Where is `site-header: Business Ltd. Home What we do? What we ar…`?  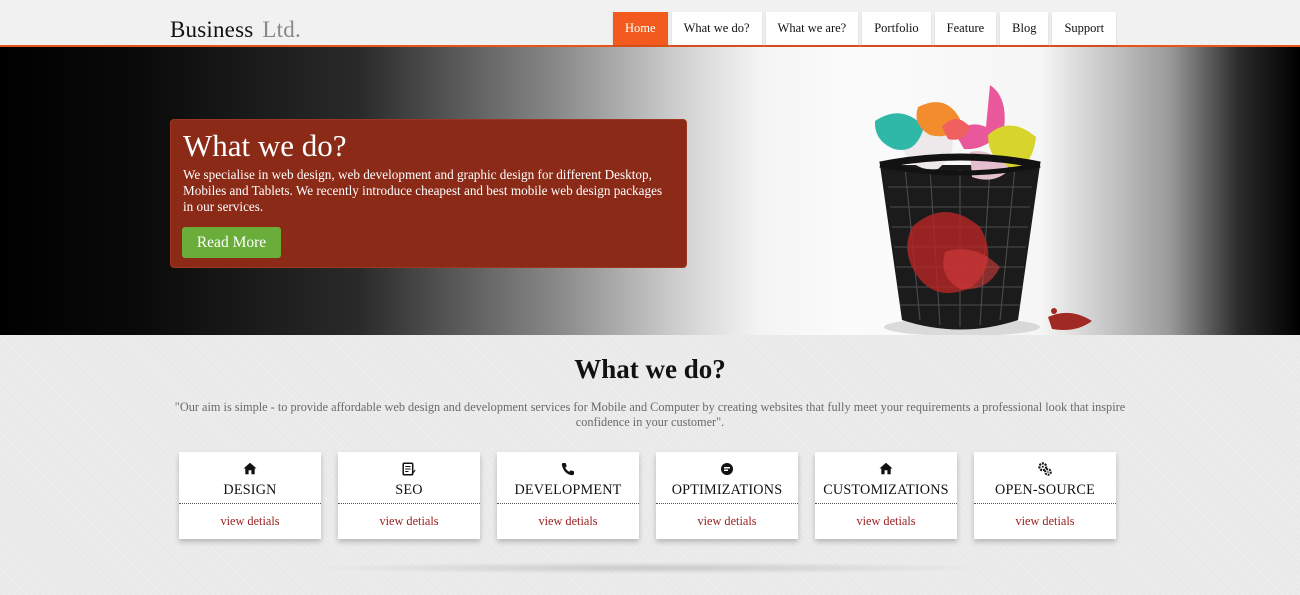 site-header: Business Ltd. Home What we do? What we ar… is located at coordinates (650, 23).